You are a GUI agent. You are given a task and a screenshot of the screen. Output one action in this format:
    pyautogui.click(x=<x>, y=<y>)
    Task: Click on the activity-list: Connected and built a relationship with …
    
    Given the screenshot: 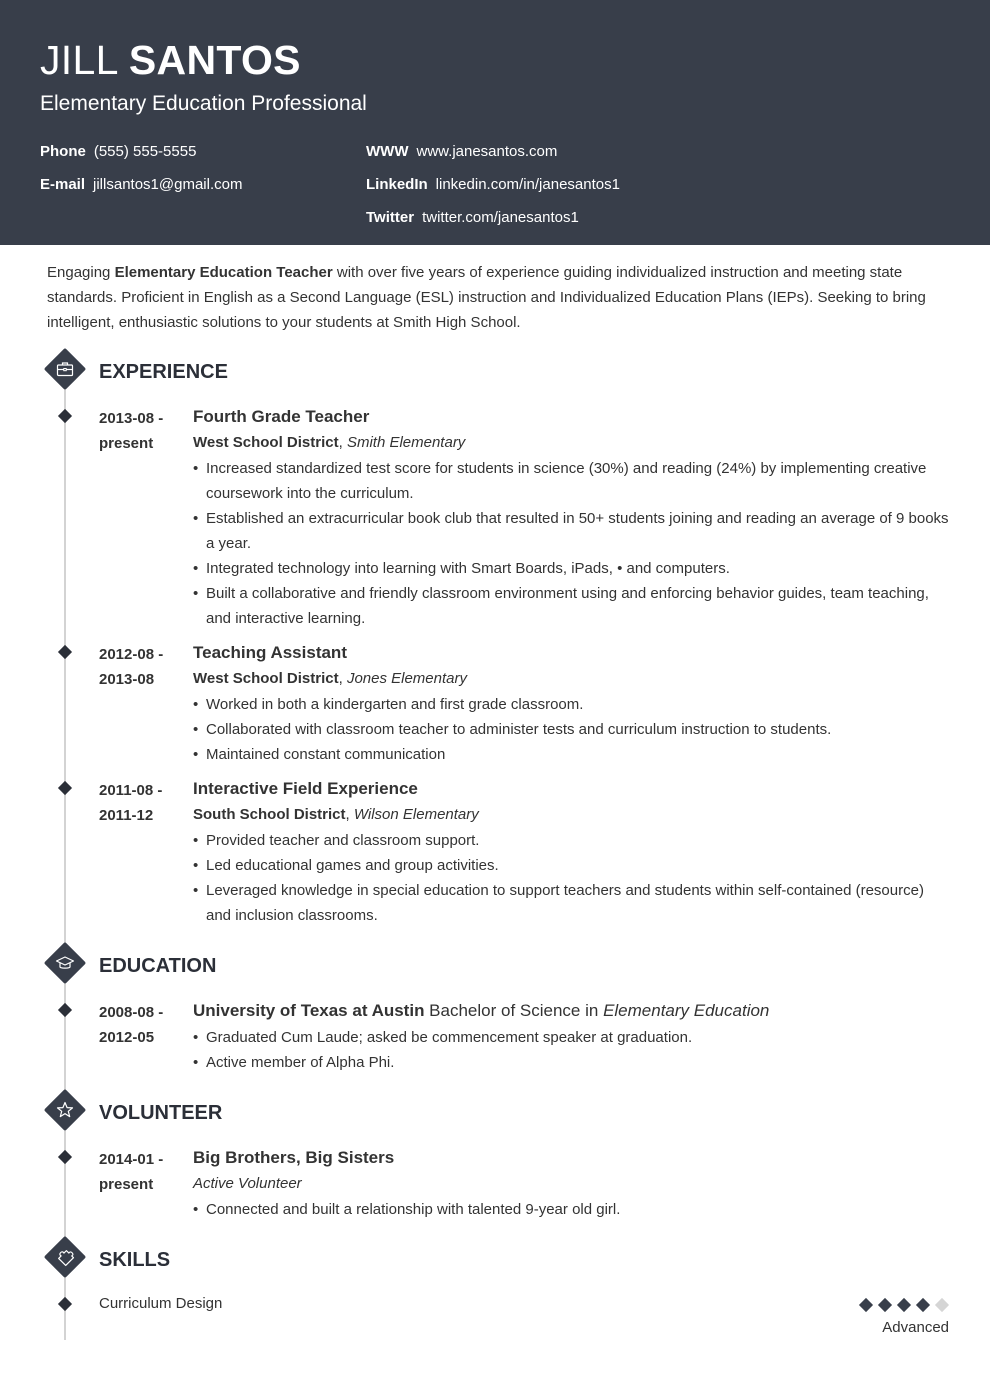 What is the action you would take?
    pyautogui.click(x=573, y=1209)
    